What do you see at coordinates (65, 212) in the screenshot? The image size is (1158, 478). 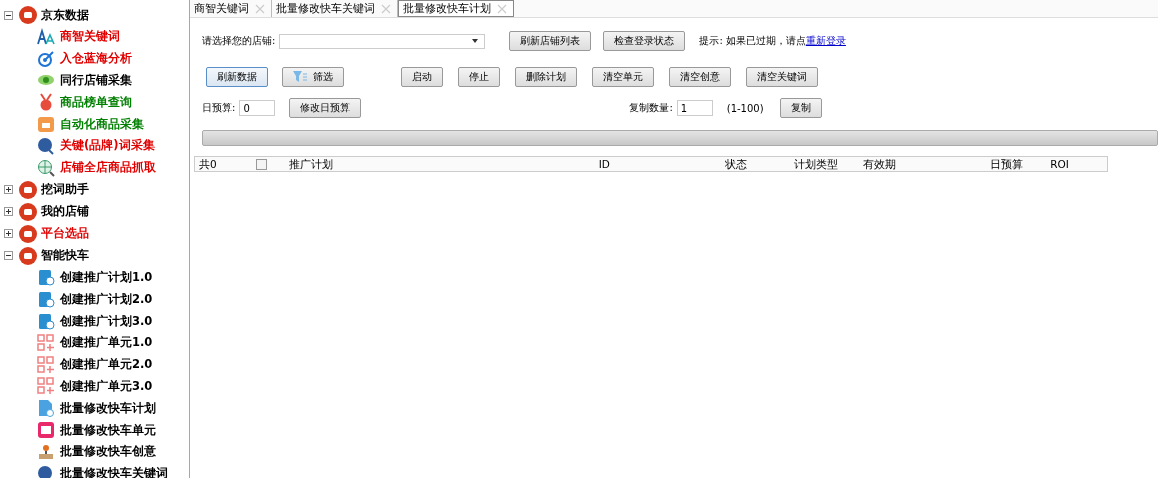 I see `tree-item: 我的店铺` at bounding box center [65, 212].